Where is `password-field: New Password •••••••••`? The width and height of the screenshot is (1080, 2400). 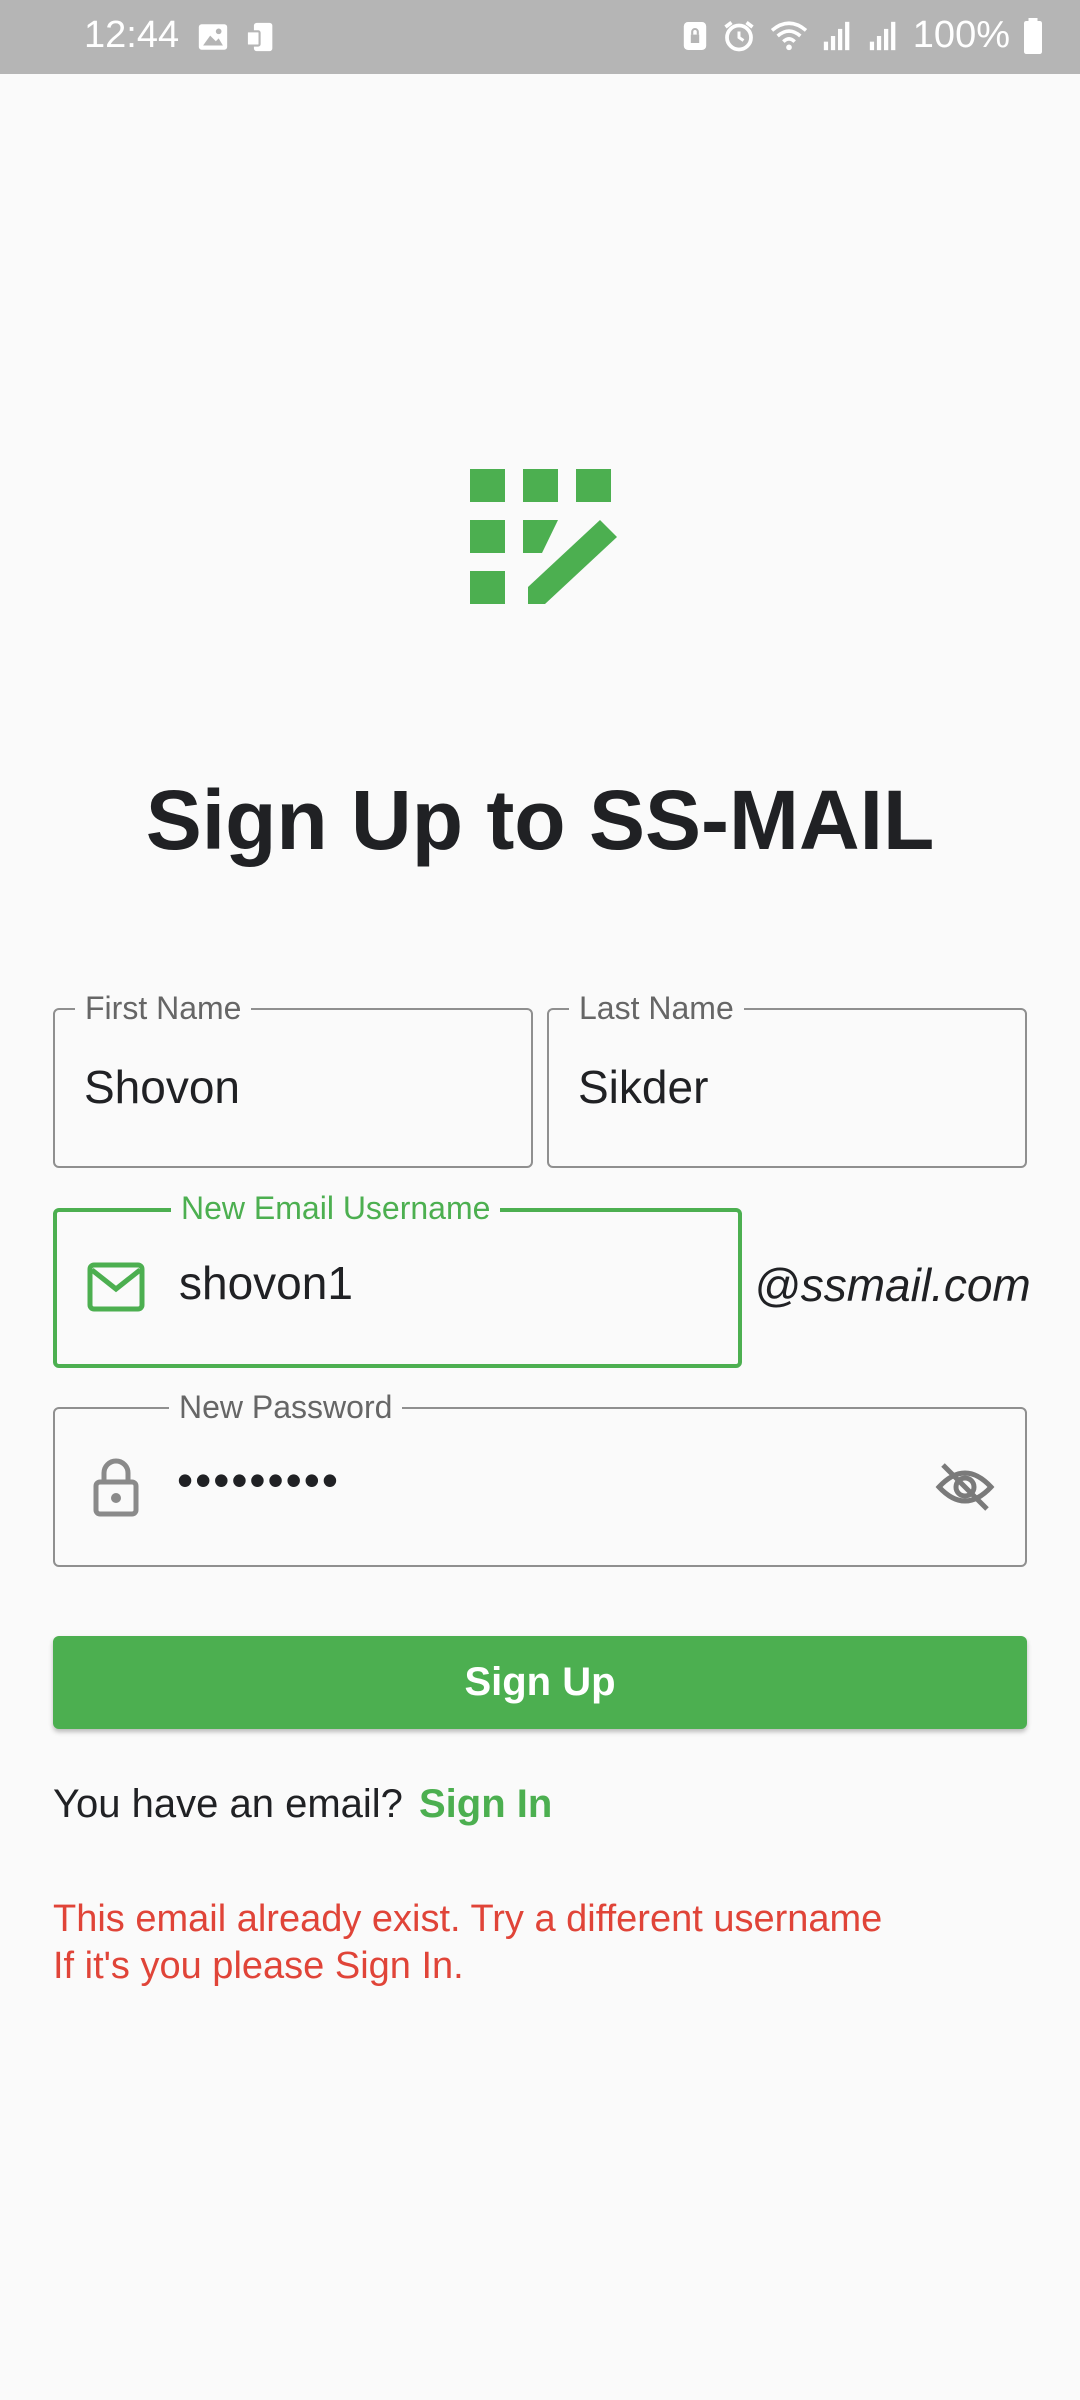
password-field: New Password ••••••••• is located at coordinates (540, 1478).